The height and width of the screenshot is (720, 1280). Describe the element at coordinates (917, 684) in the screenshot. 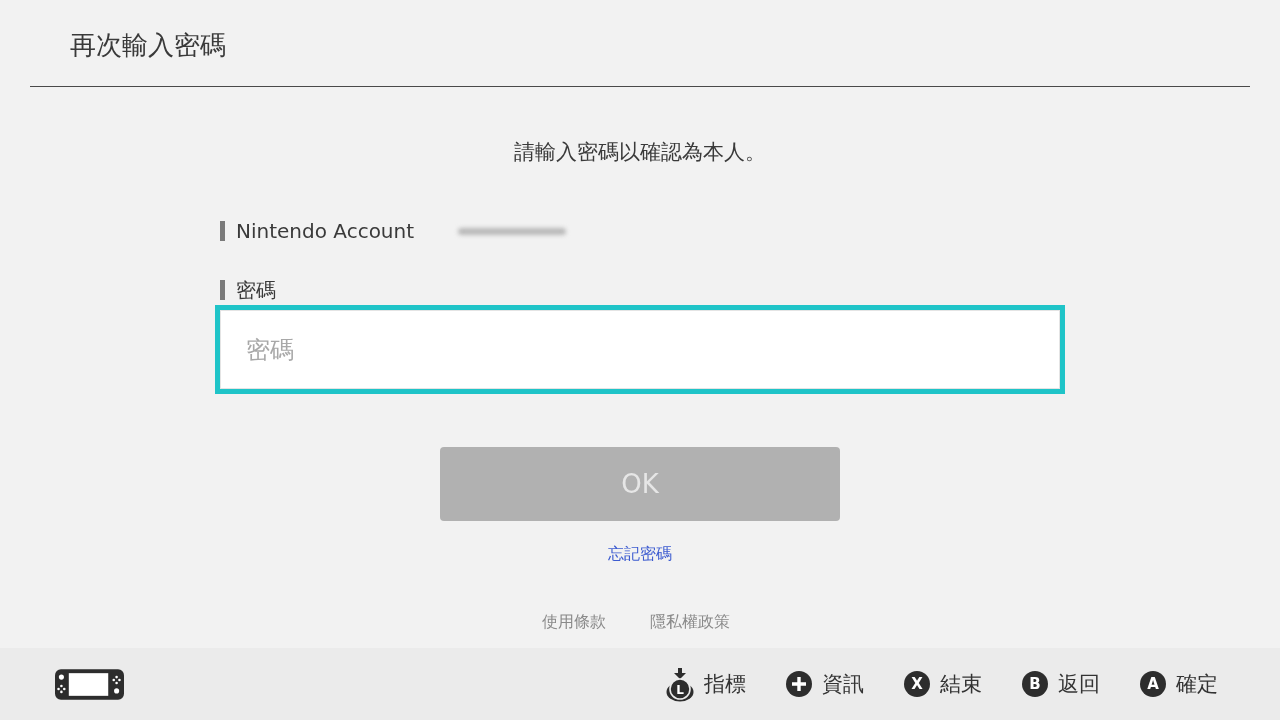

I see `circled-letter-icon: X` at that location.